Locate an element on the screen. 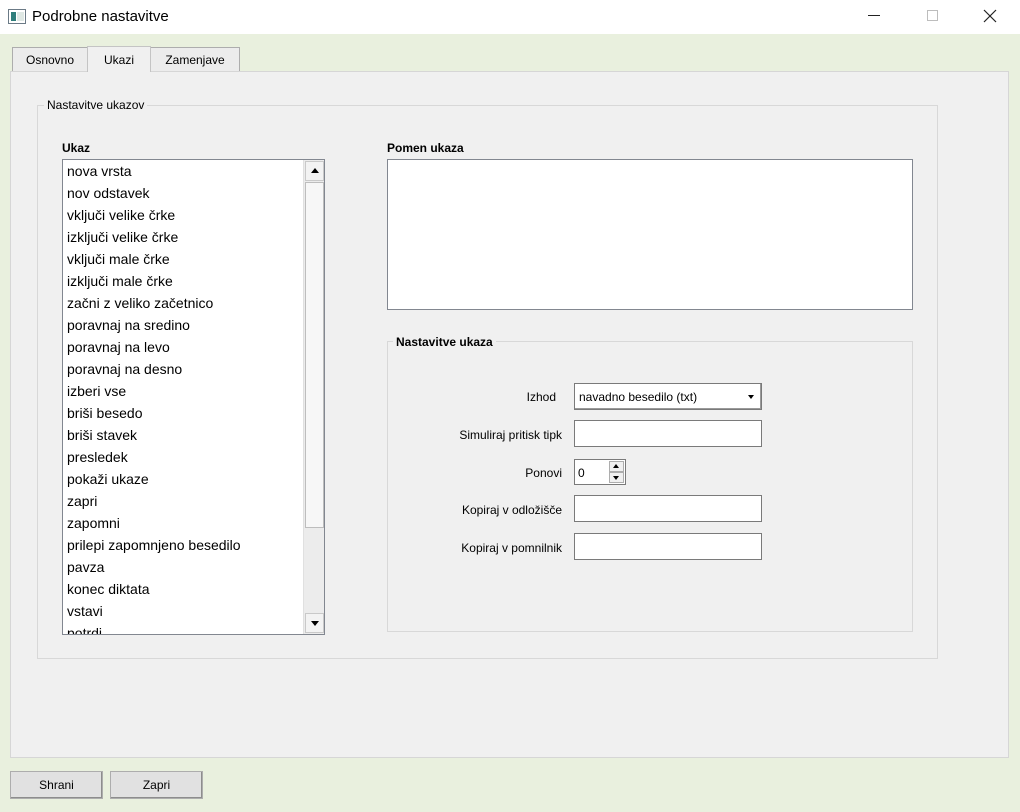 The width and height of the screenshot is (1020, 812). output-select-value: navadno besedilo (txt) is located at coordinates (638, 397).